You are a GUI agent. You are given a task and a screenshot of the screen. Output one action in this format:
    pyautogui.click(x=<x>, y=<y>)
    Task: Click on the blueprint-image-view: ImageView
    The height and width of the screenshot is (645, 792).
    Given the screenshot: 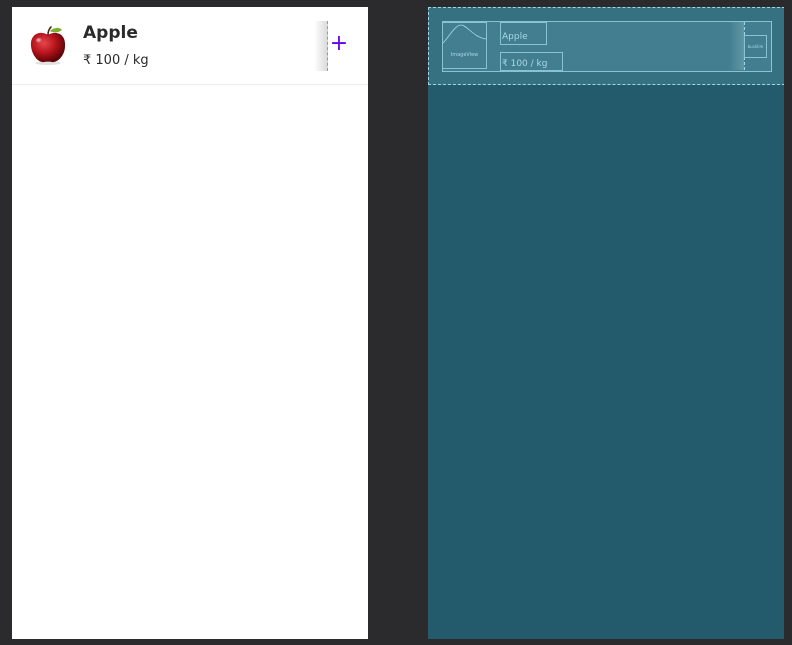 What is the action you would take?
    pyautogui.click(x=464, y=45)
    